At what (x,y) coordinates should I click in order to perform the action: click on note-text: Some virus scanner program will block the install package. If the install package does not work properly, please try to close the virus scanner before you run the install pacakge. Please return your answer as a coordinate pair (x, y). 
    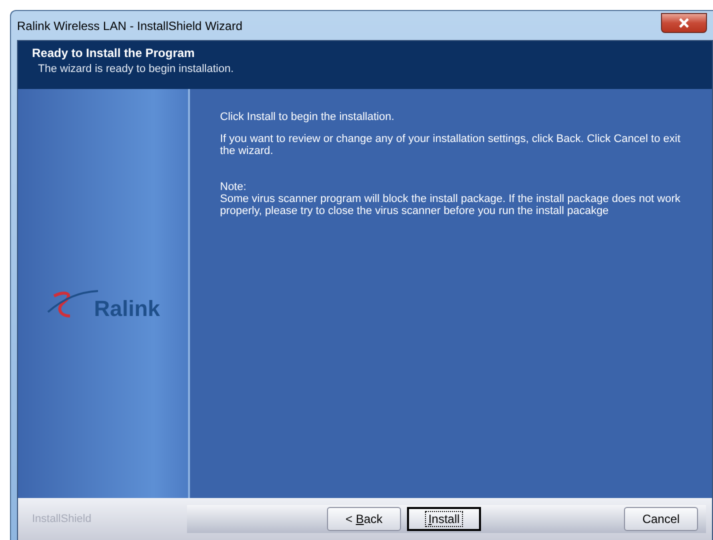
    Looking at the image, I should click on (451, 205).